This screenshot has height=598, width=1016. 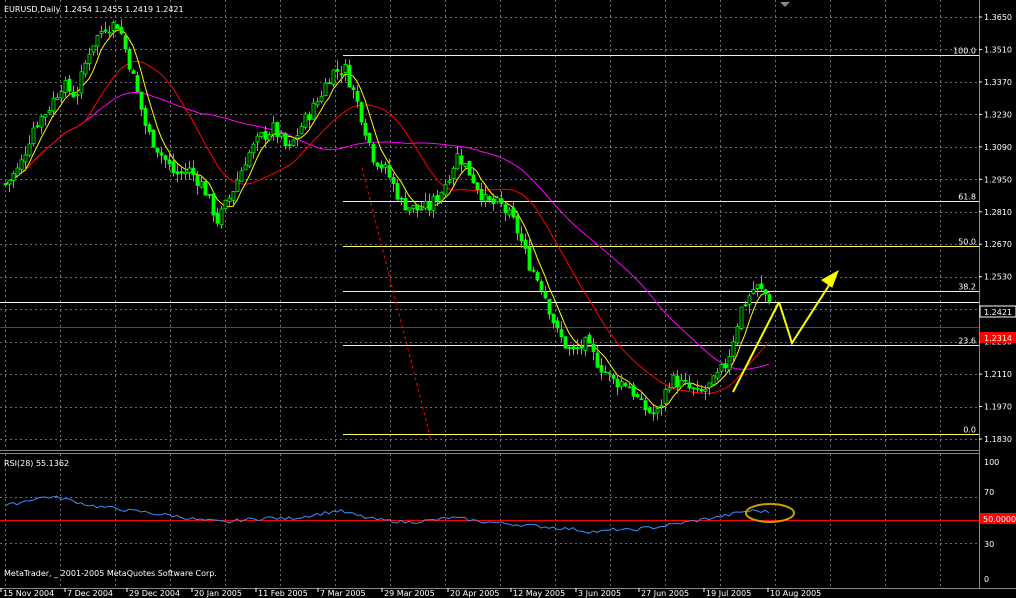 I want to click on rsi-level-label: 50.0000, so click(x=999, y=519).